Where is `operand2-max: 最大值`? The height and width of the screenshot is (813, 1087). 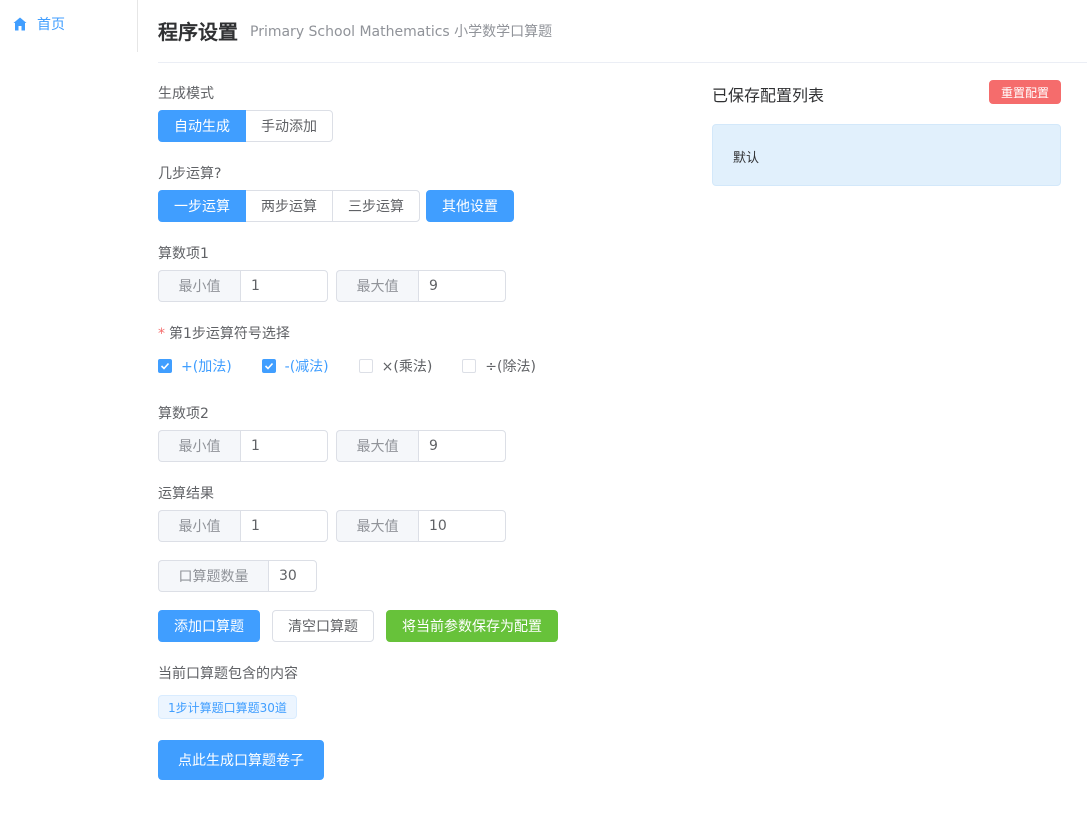
operand2-max: 最大值 is located at coordinates (421, 446).